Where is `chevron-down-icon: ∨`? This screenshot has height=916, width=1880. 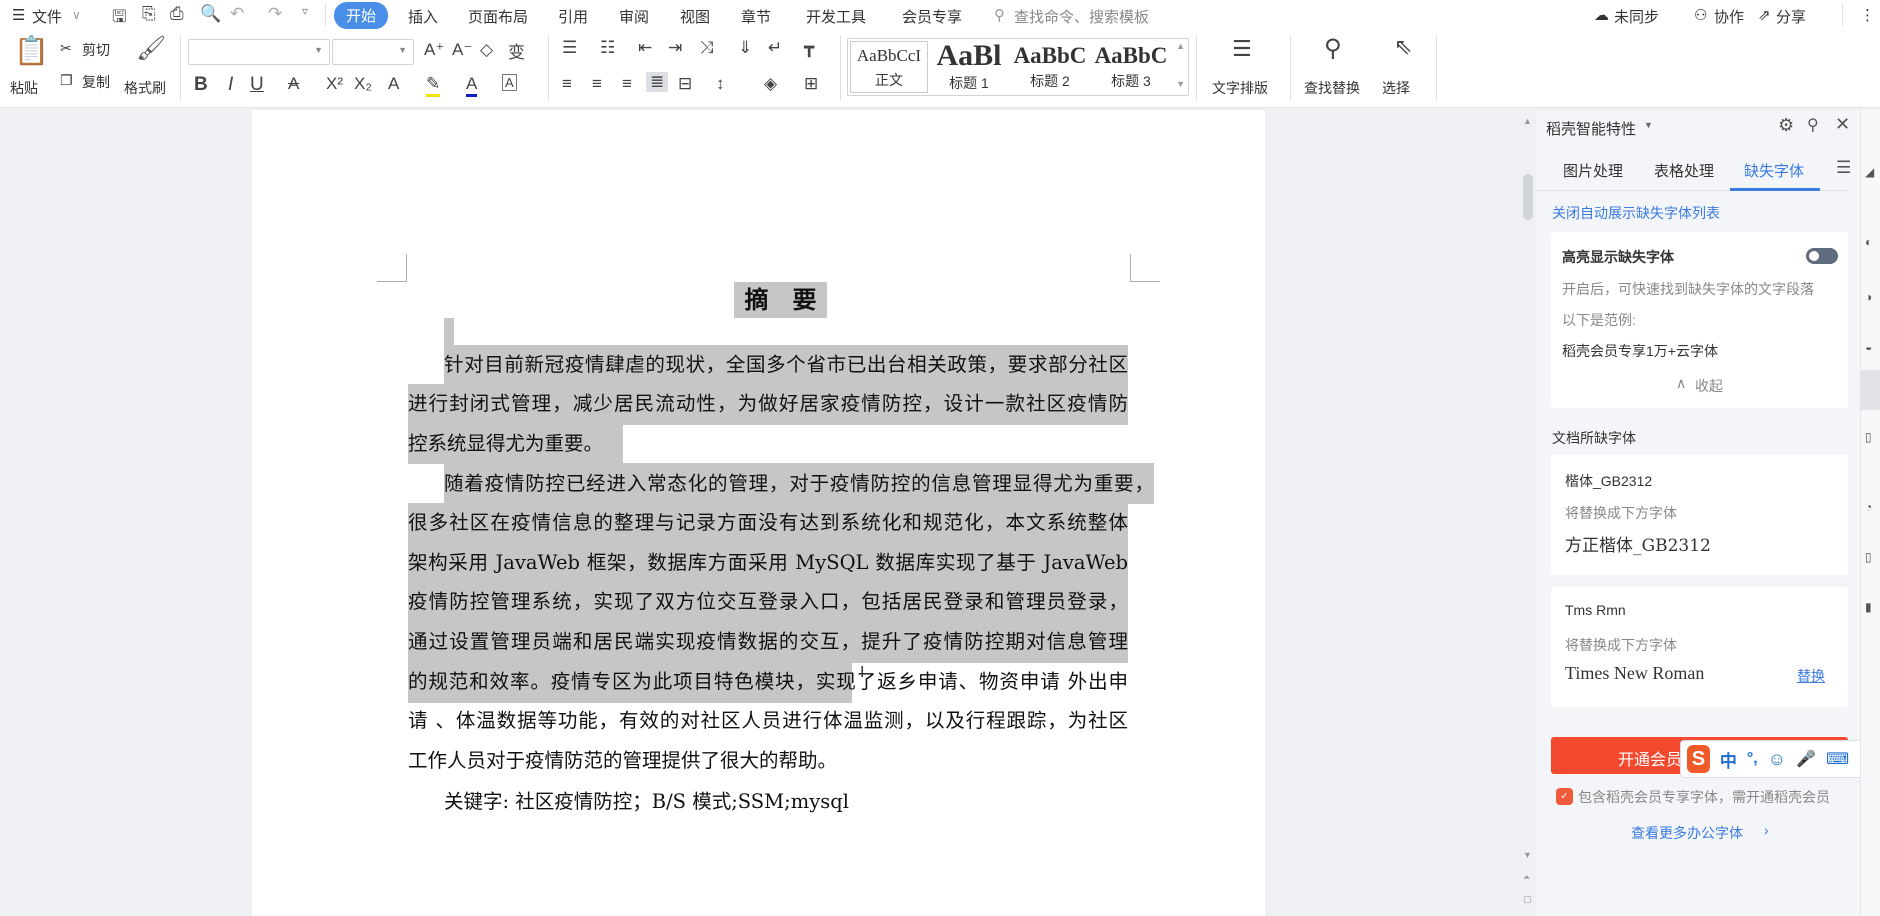
chevron-down-icon: ∨ is located at coordinates (76, 15).